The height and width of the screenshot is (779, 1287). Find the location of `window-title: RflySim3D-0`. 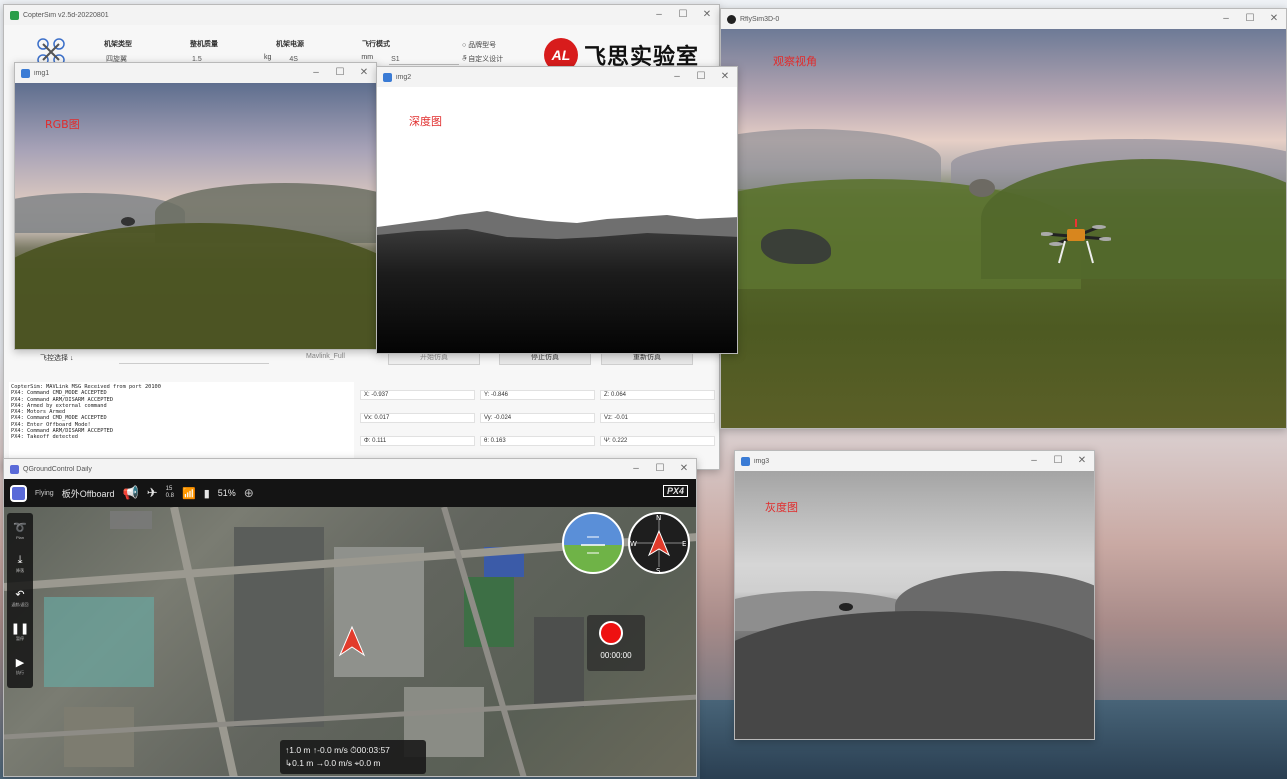

window-title: RflySim3D-0 is located at coordinates (760, 19).